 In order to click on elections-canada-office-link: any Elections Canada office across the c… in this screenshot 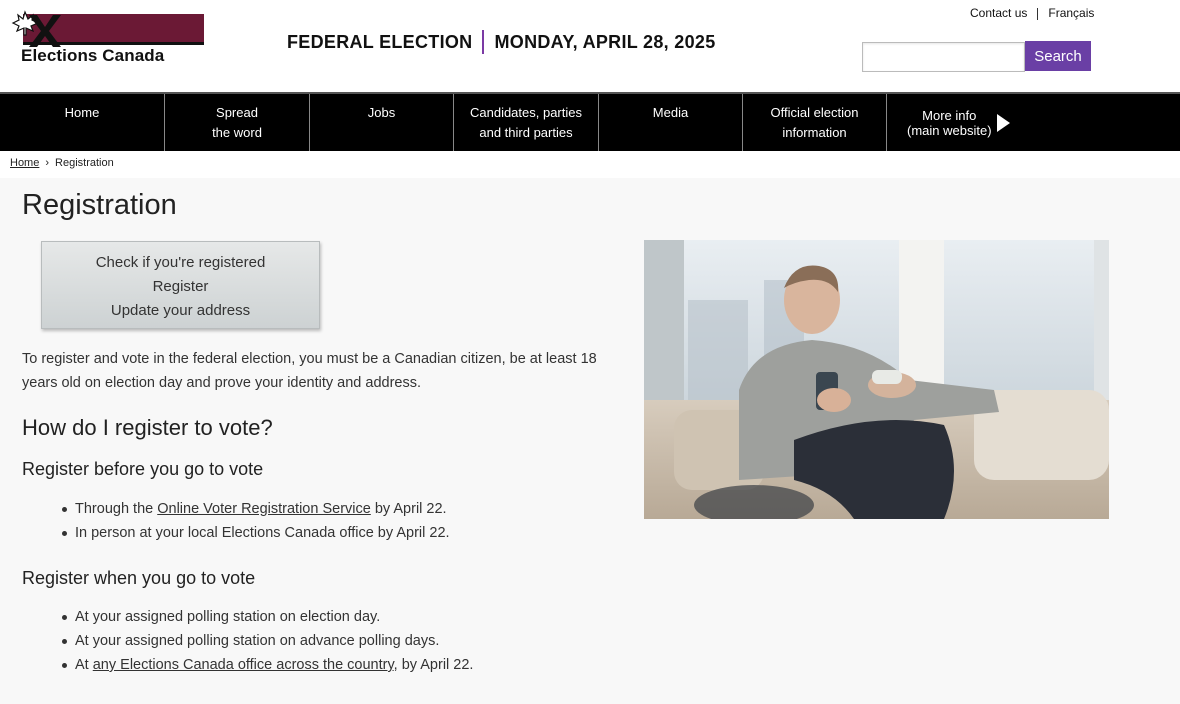, I will do `click(243, 665)`.